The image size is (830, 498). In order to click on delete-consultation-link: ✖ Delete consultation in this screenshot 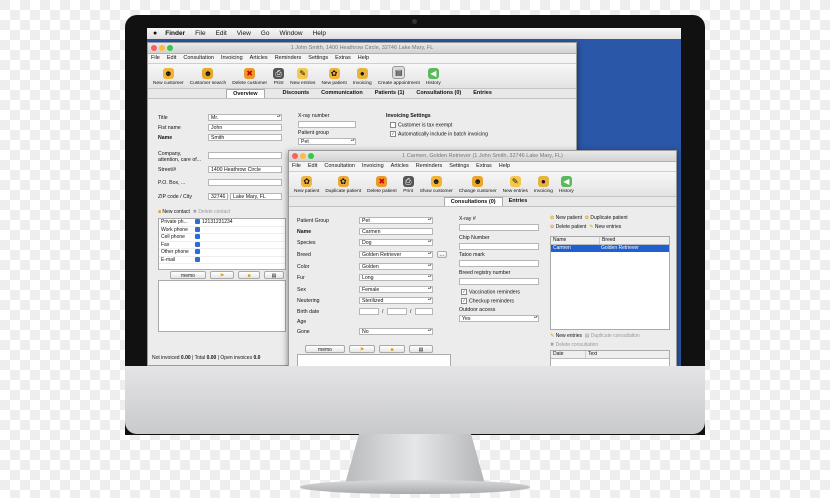, I will do `click(610, 345)`.